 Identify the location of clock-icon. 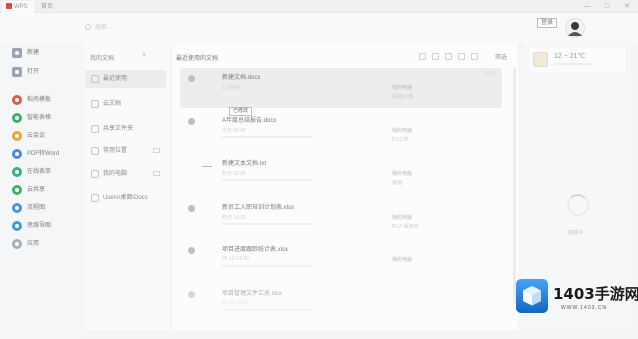
(95, 79).